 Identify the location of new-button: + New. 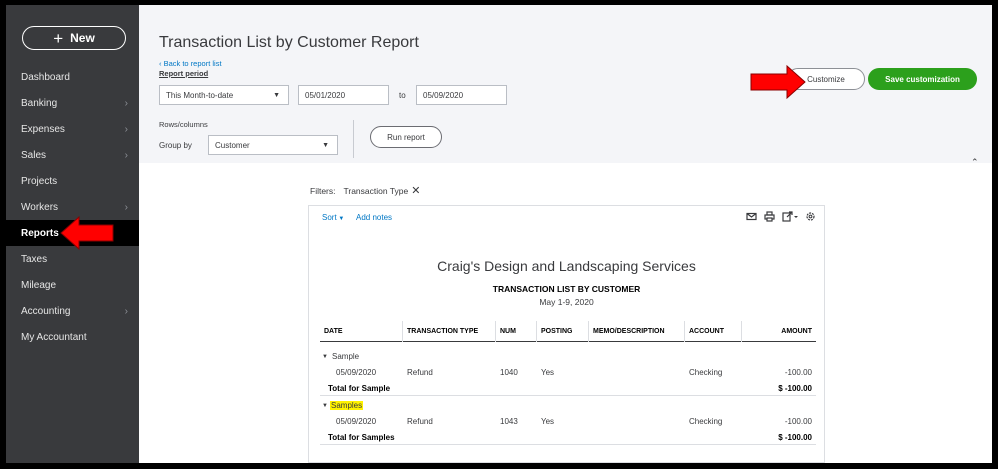
(74, 38).